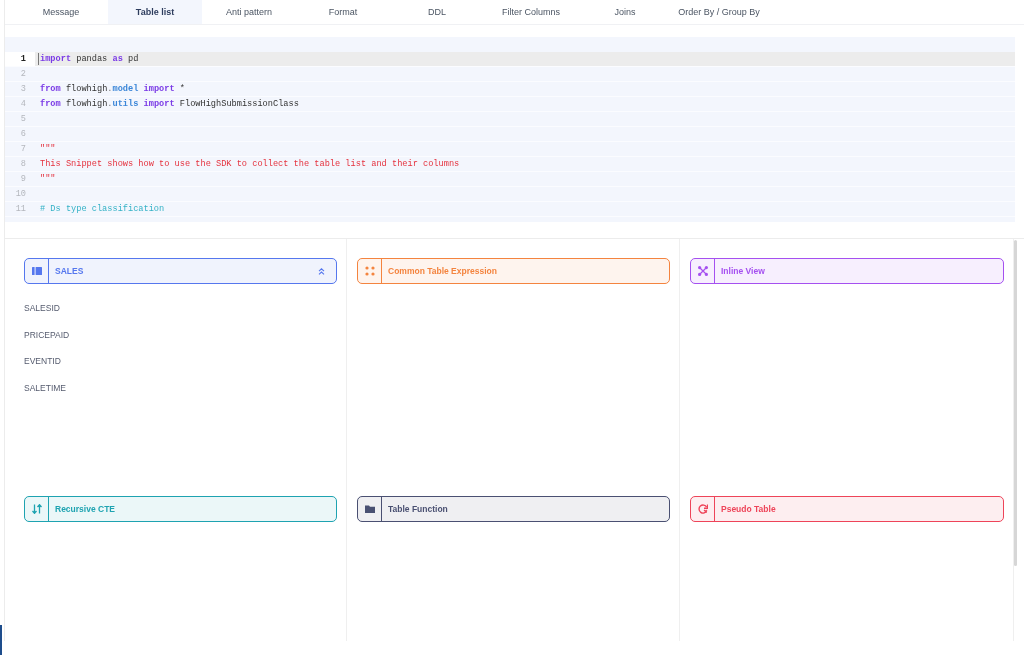 The width and height of the screenshot is (1024, 655). I want to click on double-chevron-up-icon, so click(321, 271).